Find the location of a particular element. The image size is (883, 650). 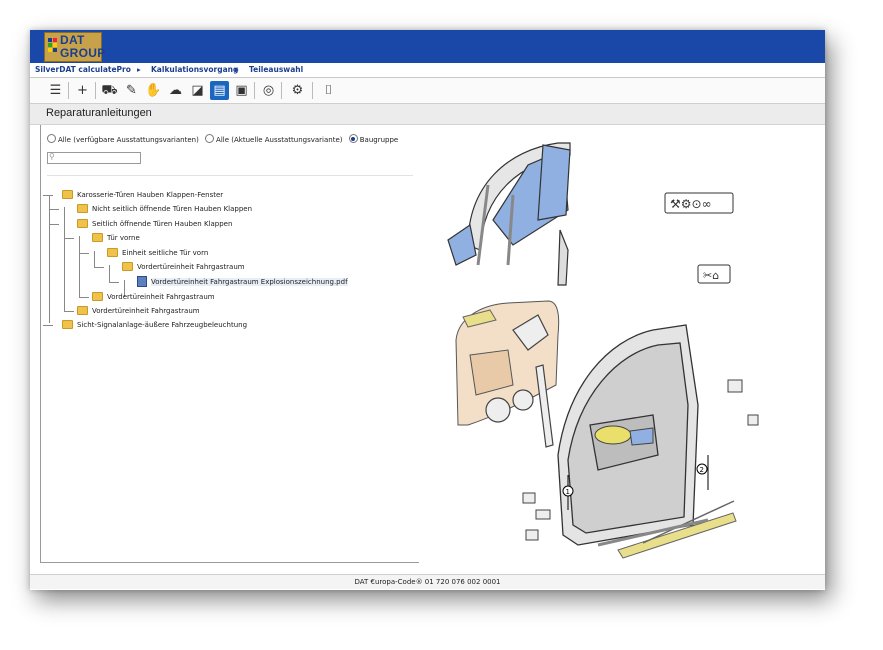

paint-icon: ✎ is located at coordinates (131, 90).